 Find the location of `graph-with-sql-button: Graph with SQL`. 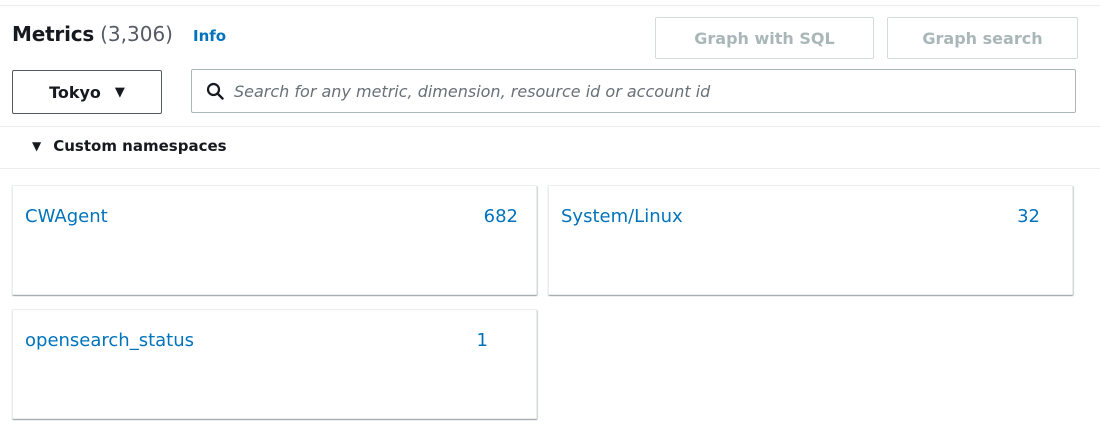

graph-with-sql-button: Graph with SQL is located at coordinates (764, 38).